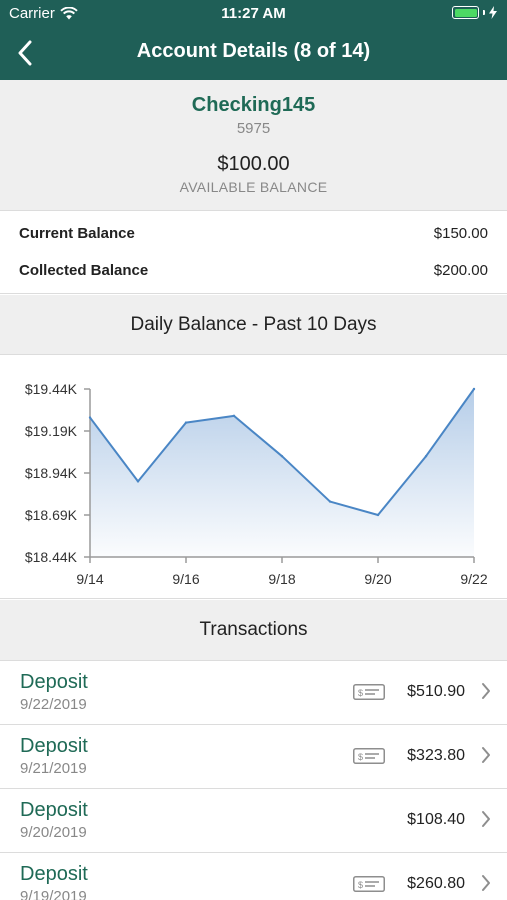 The image size is (507, 900). Describe the element at coordinates (51, 557) in the screenshot. I see `chart-y-tick-label: $18.44K` at that location.